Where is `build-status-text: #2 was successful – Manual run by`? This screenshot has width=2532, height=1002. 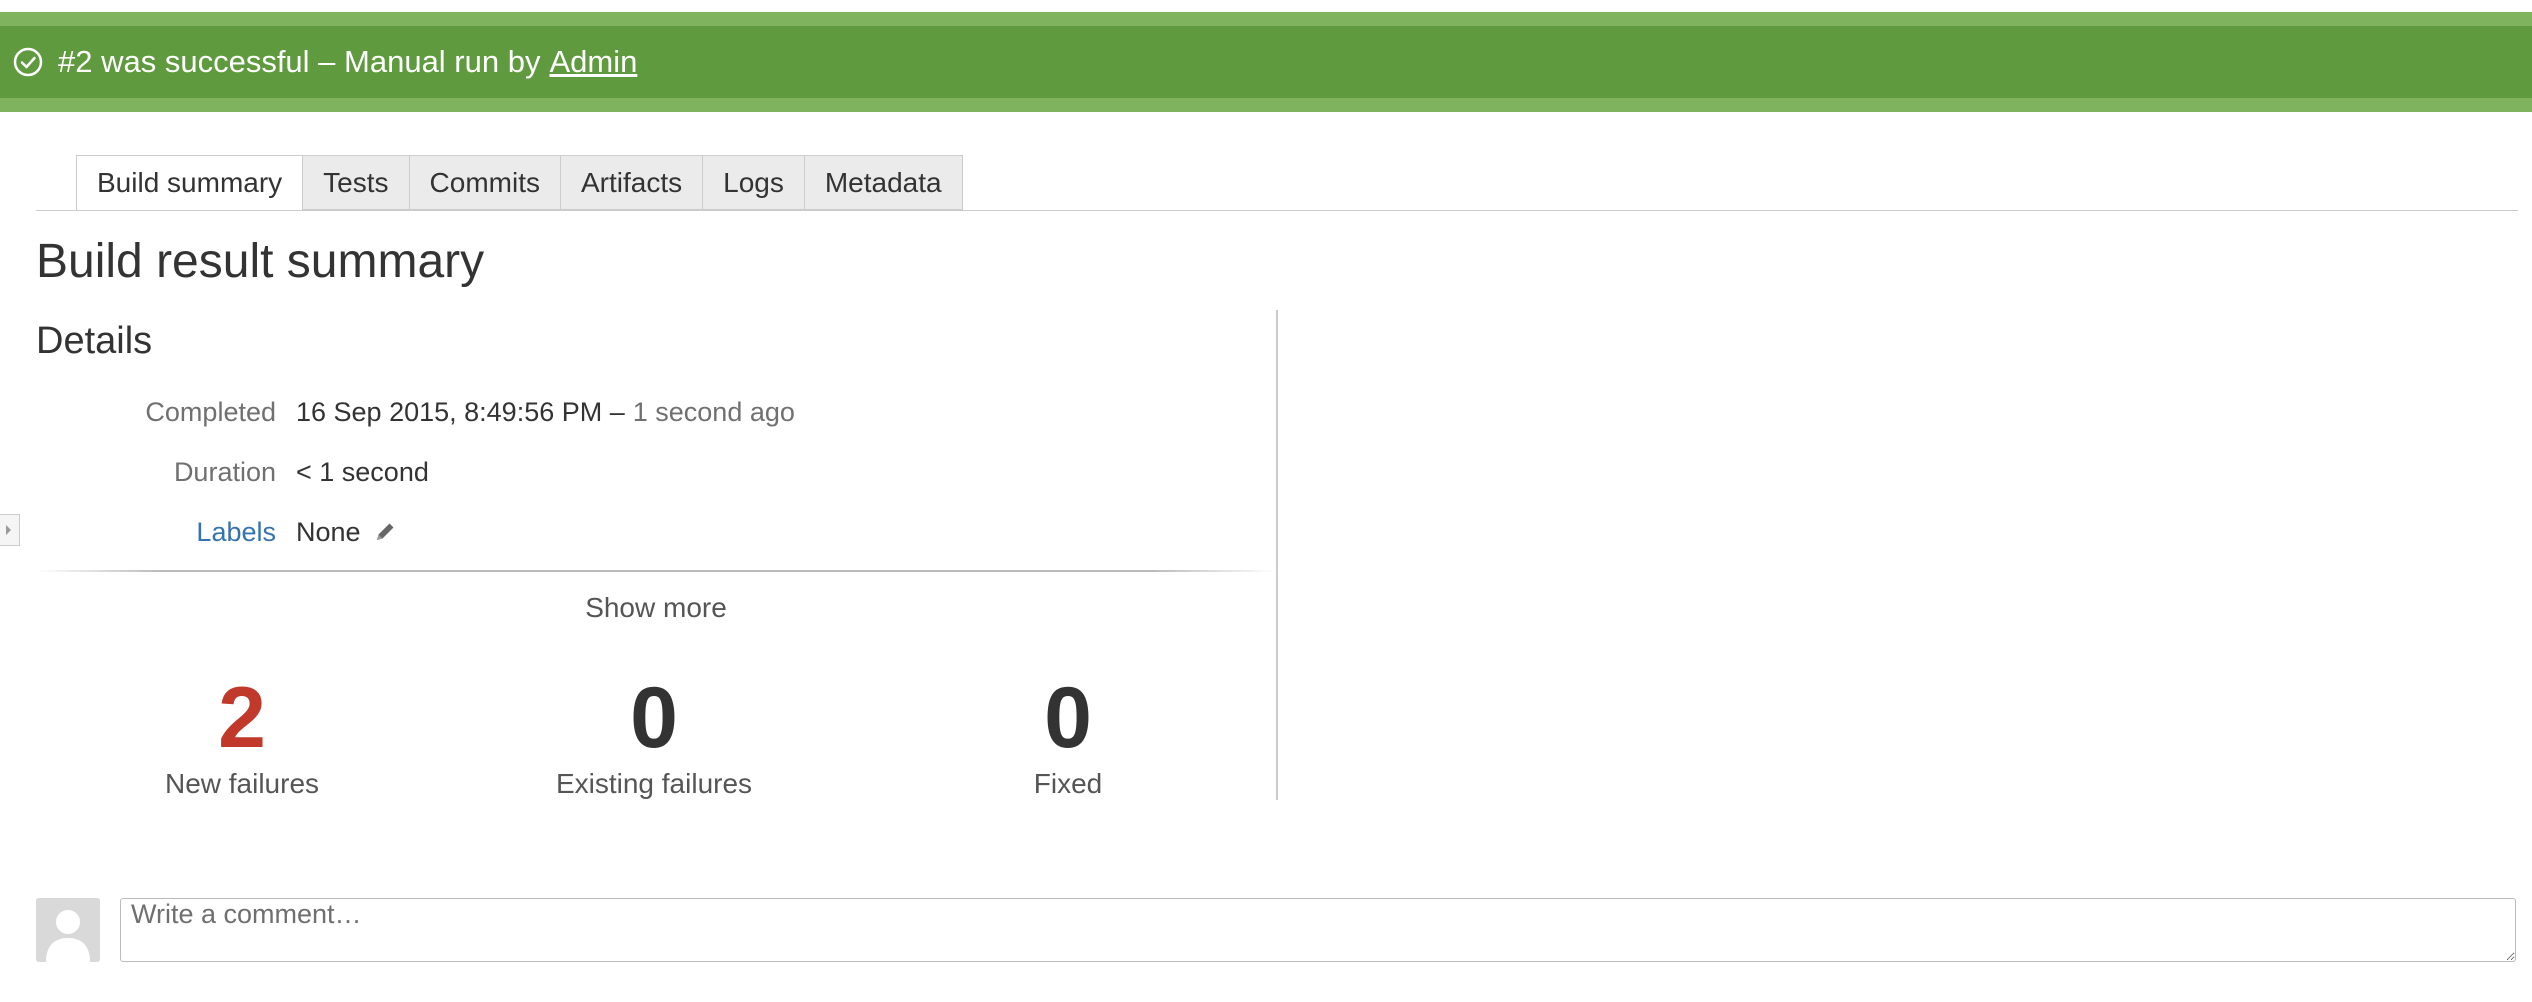 build-status-text: #2 was successful – Manual run by is located at coordinates (299, 61).